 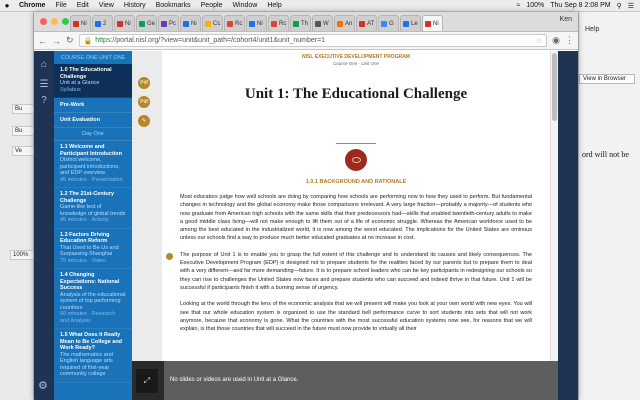 What do you see at coordinates (322, 23) in the screenshot?
I see `browser-tab: W` at bounding box center [322, 23].